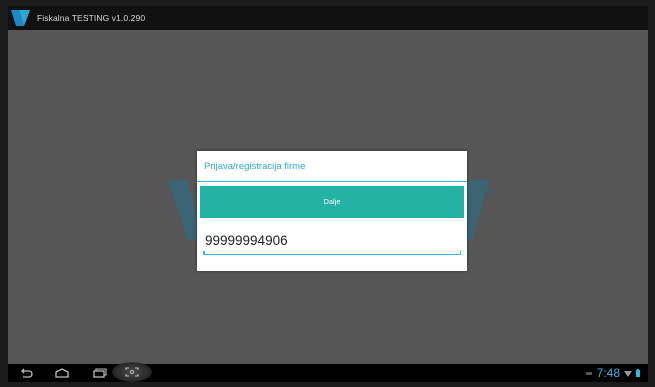  I want to click on status-area: 7:48, so click(614, 373).